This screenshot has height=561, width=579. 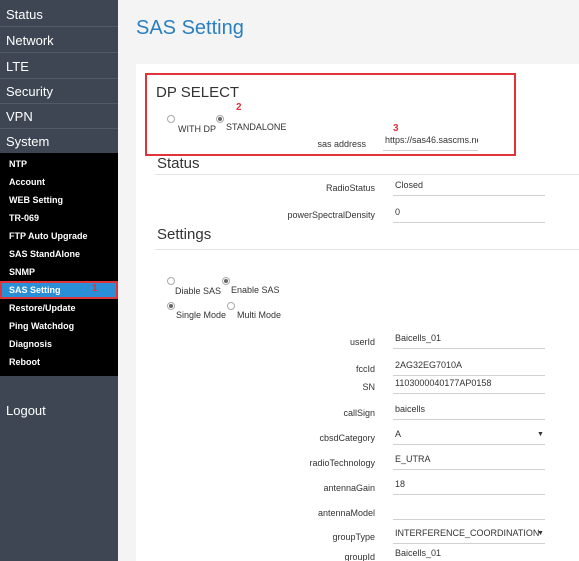 What do you see at coordinates (226, 281) in the screenshot?
I see `enable-sas-radio` at bounding box center [226, 281].